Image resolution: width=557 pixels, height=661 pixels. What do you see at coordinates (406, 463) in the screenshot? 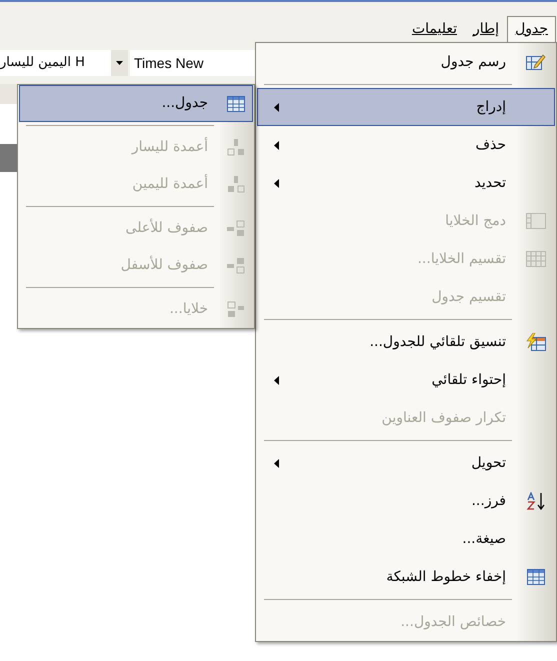
I see `menu-item: تحويل` at bounding box center [406, 463].